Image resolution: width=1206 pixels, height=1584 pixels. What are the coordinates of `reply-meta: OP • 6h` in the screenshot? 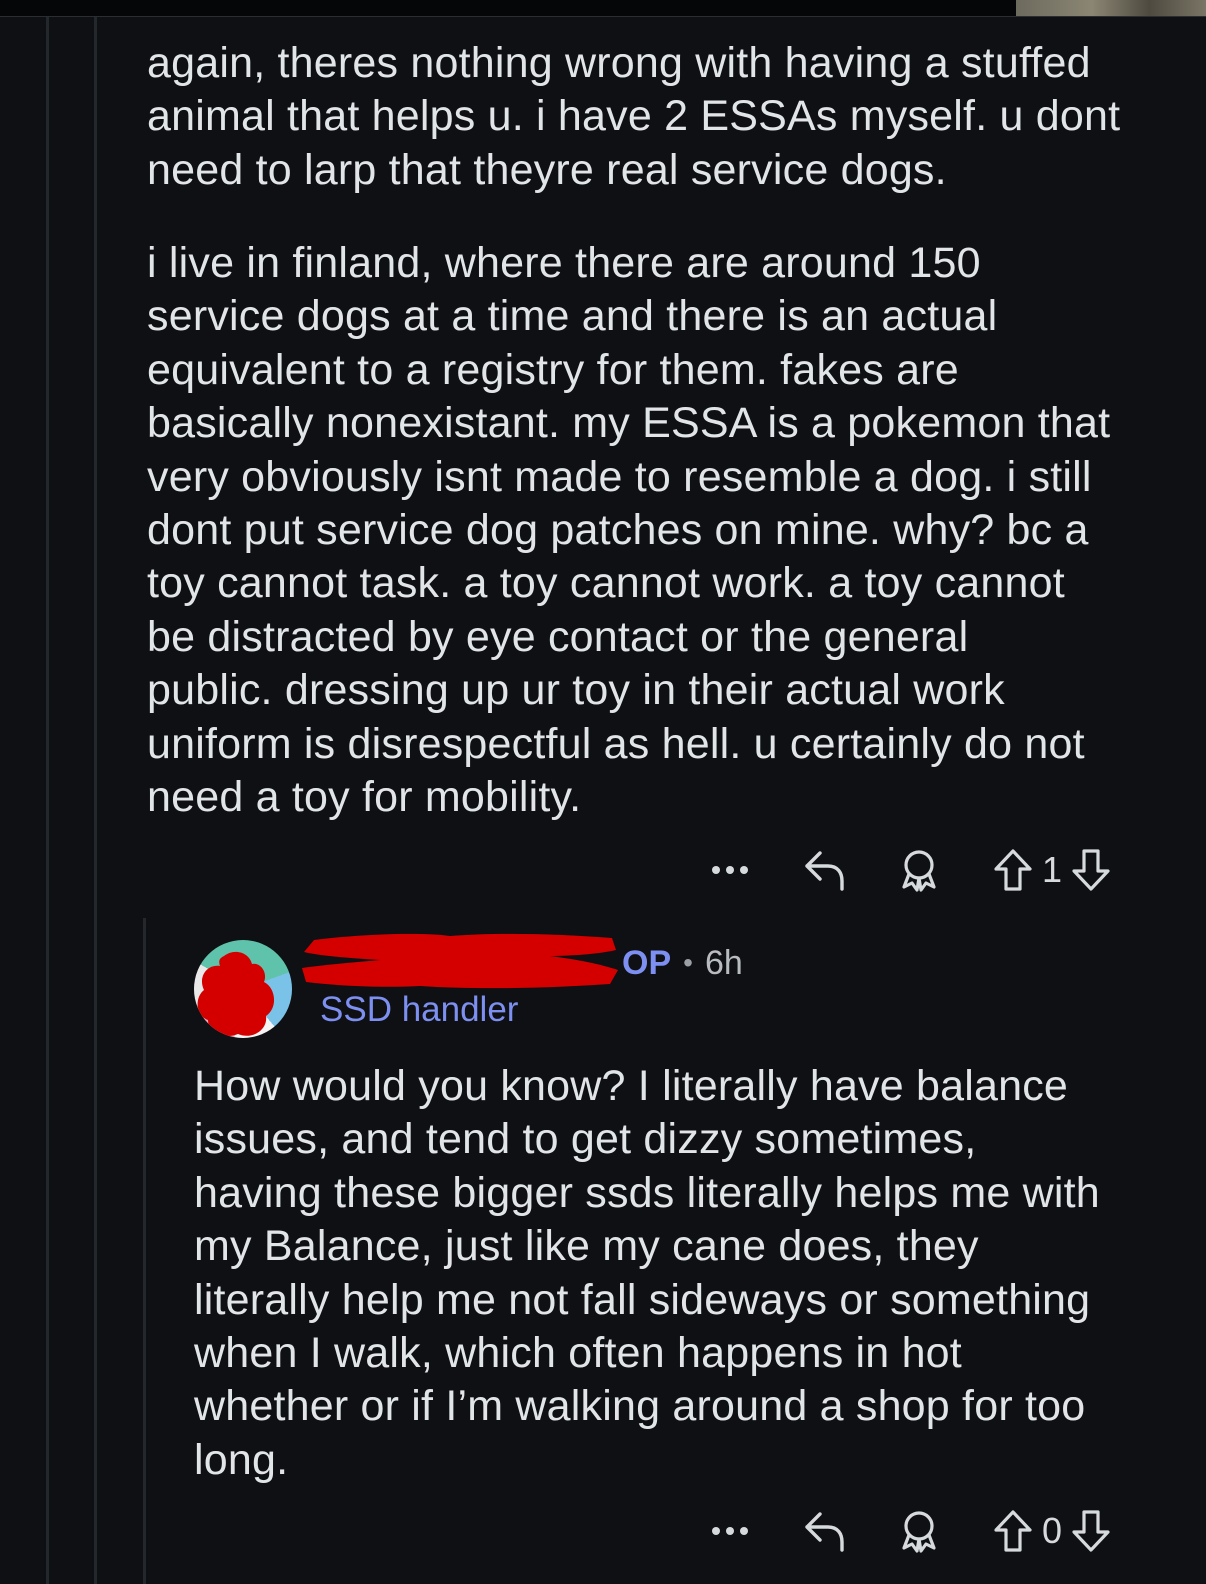 It's located at (682, 963).